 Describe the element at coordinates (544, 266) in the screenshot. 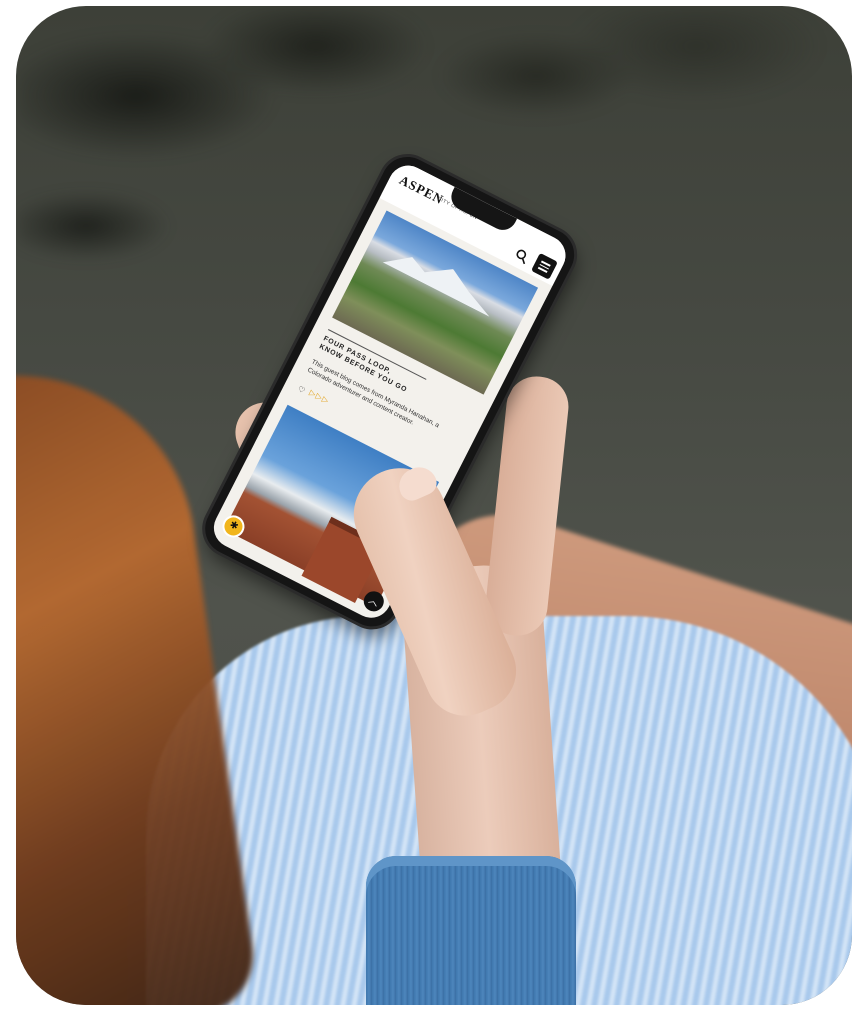

I see `menu-icon` at that location.